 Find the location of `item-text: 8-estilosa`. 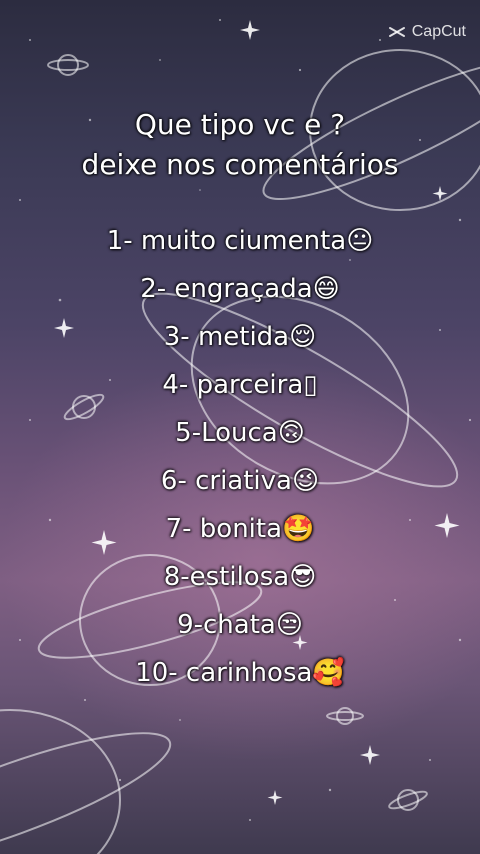

item-text: 8-estilosa is located at coordinates (226, 577).